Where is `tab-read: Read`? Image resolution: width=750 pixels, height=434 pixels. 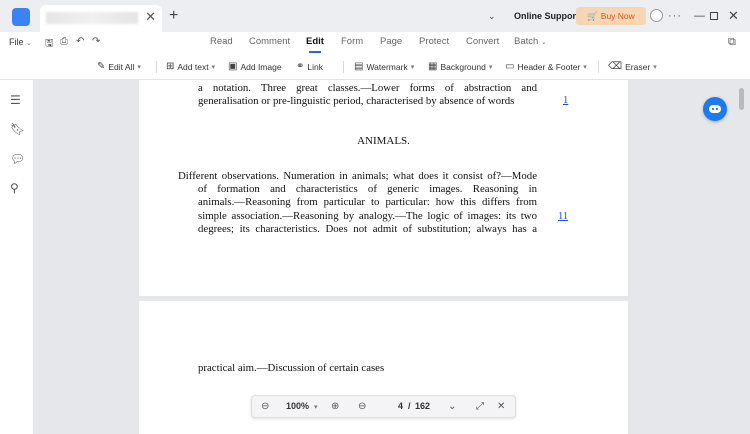 tab-read: Read is located at coordinates (221, 41).